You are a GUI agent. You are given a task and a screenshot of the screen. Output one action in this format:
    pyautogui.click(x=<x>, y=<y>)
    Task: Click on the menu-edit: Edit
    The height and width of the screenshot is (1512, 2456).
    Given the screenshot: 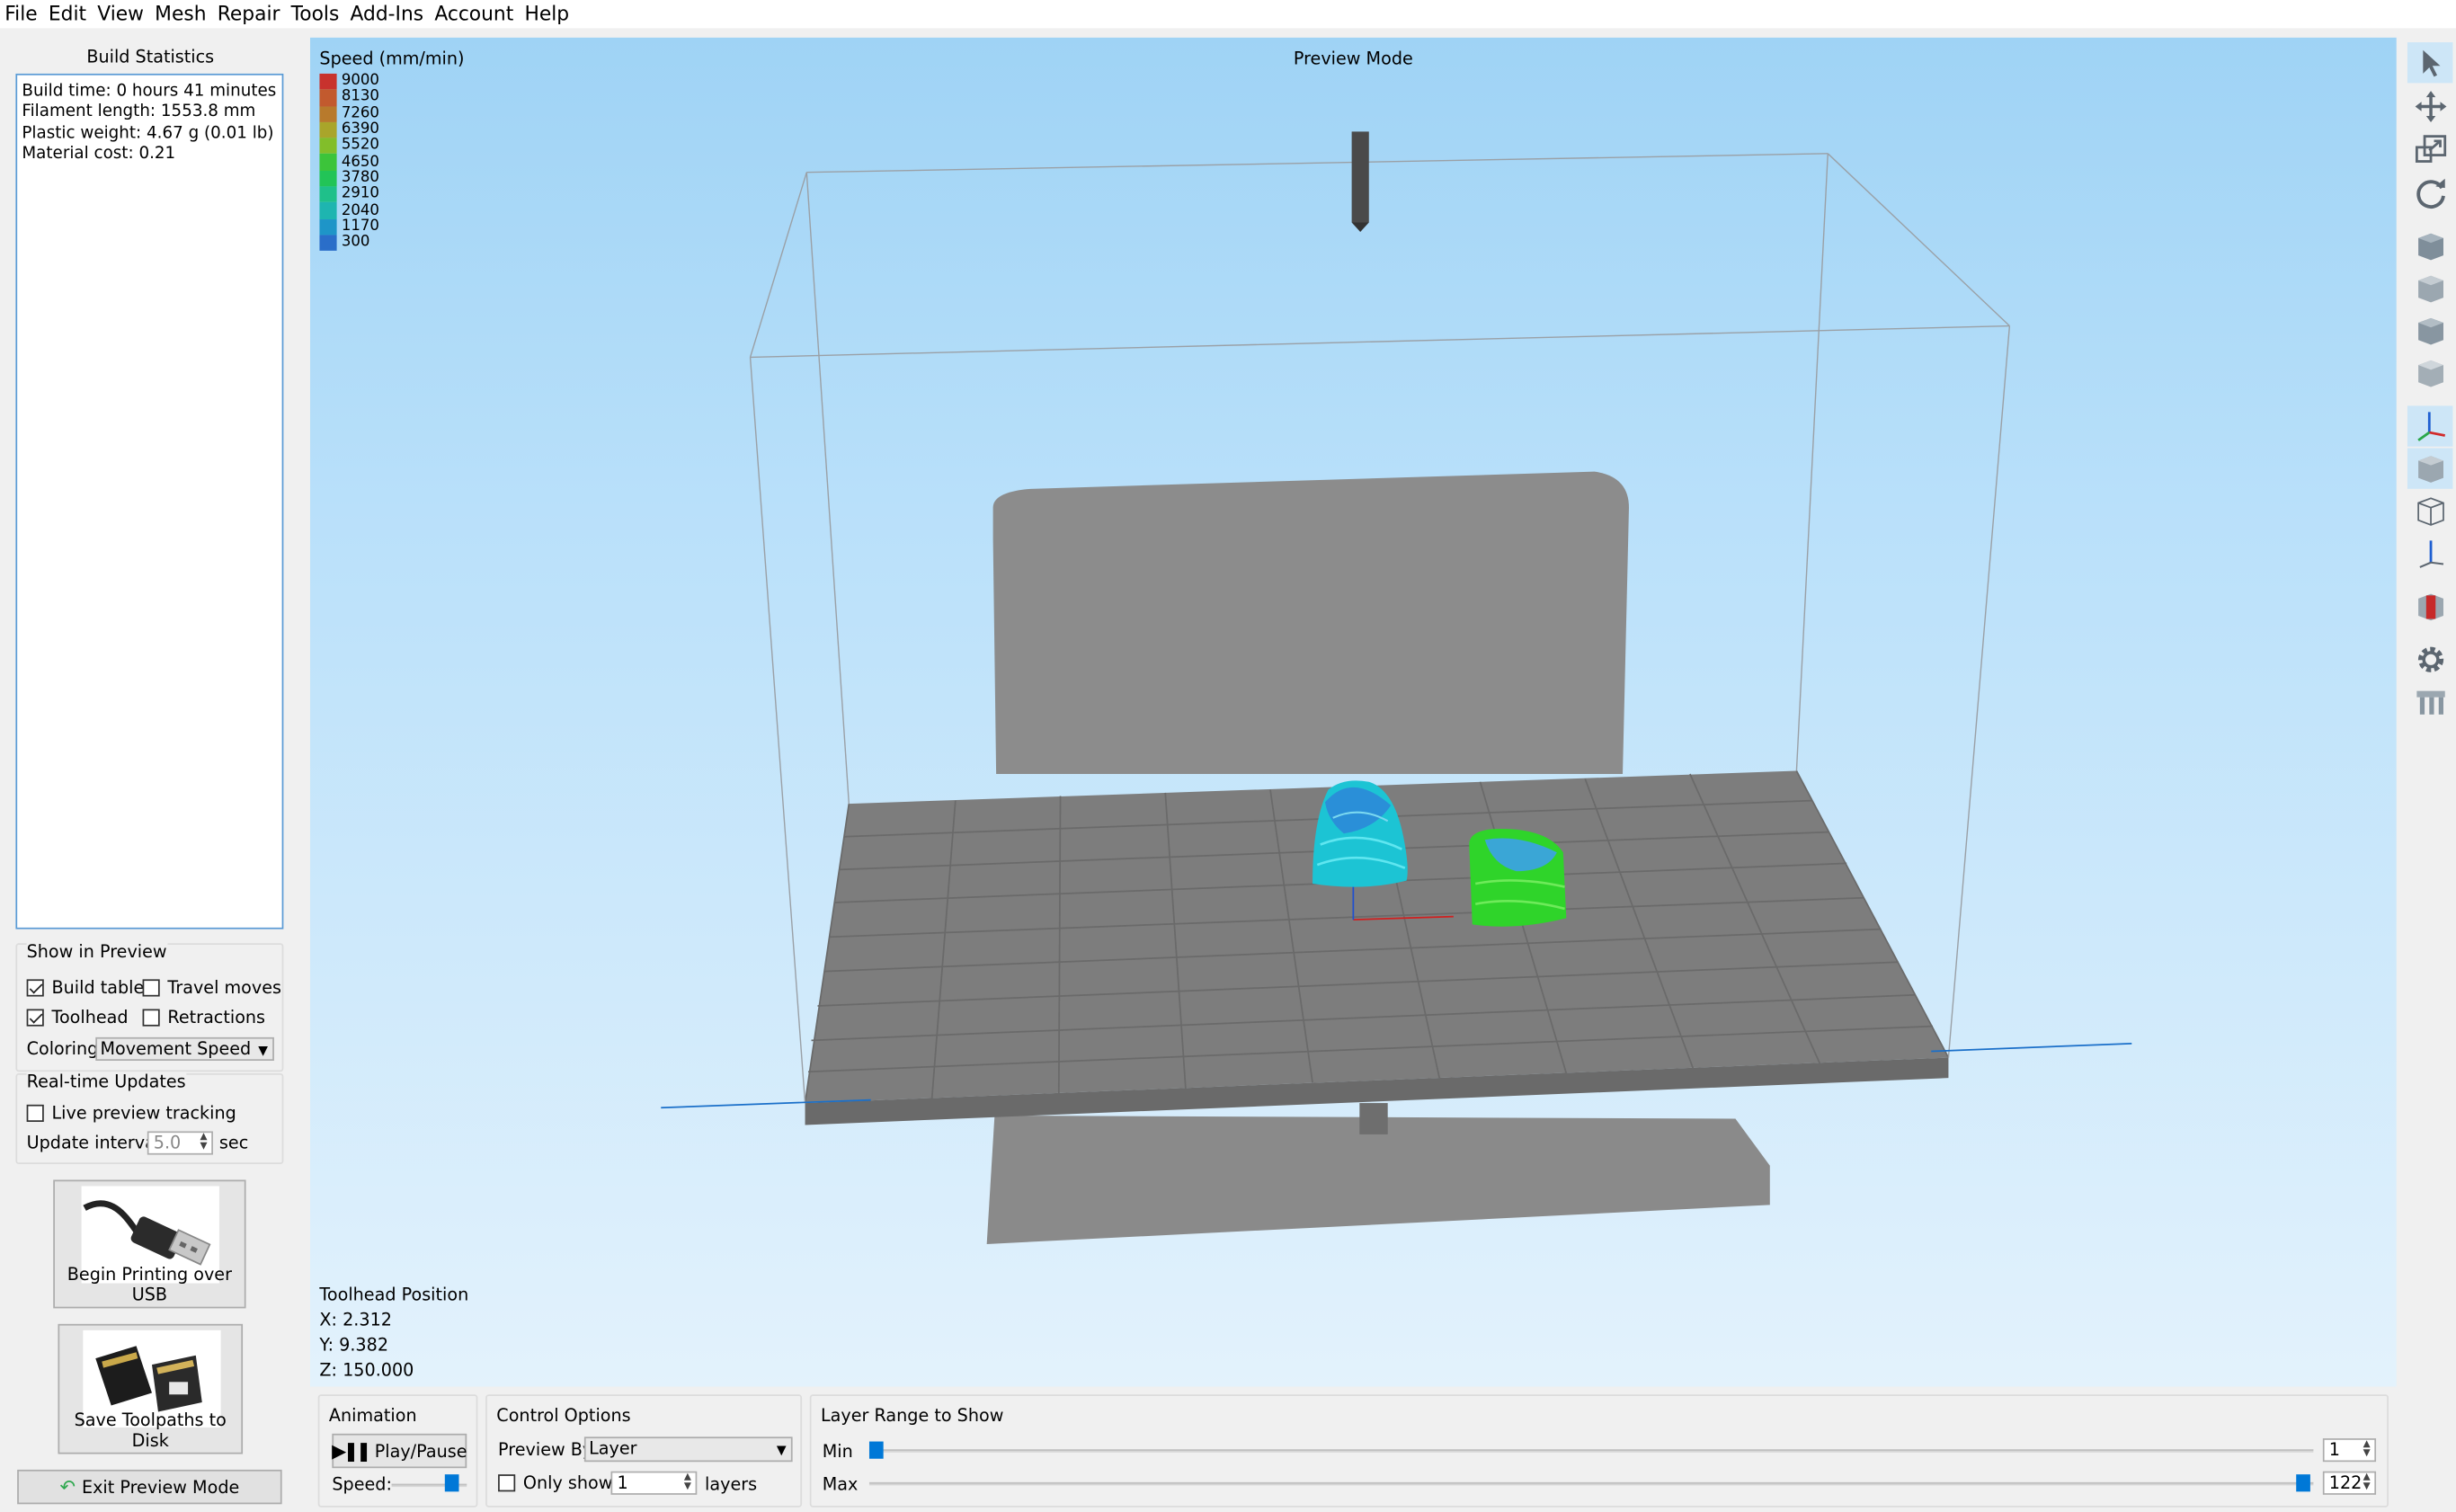 What is the action you would take?
    pyautogui.click(x=68, y=14)
    